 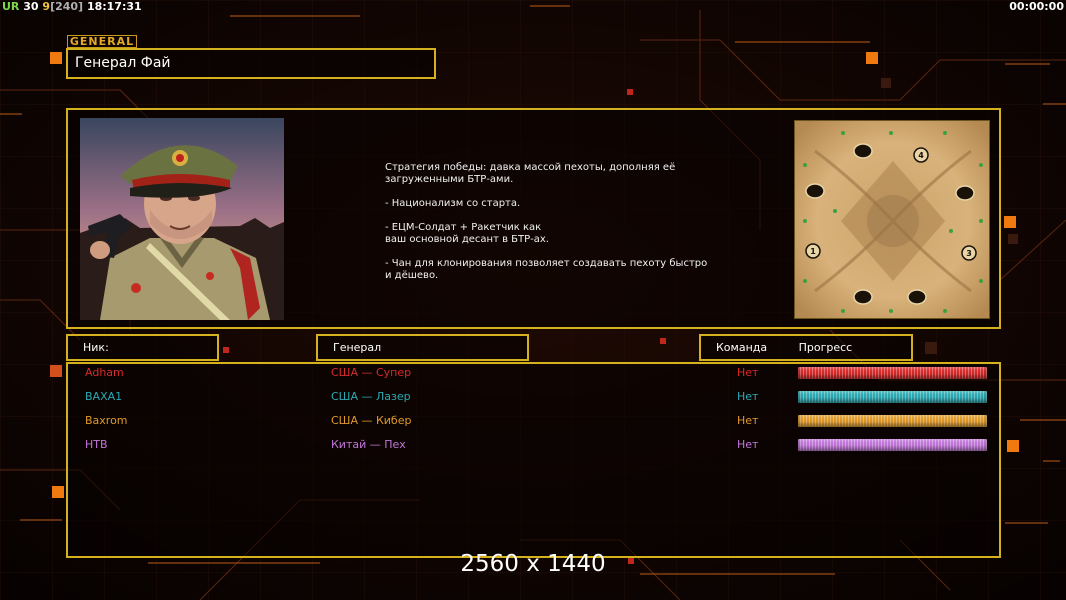 I want to click on general-name: Генерал Фай, so click(x=251, y=63).